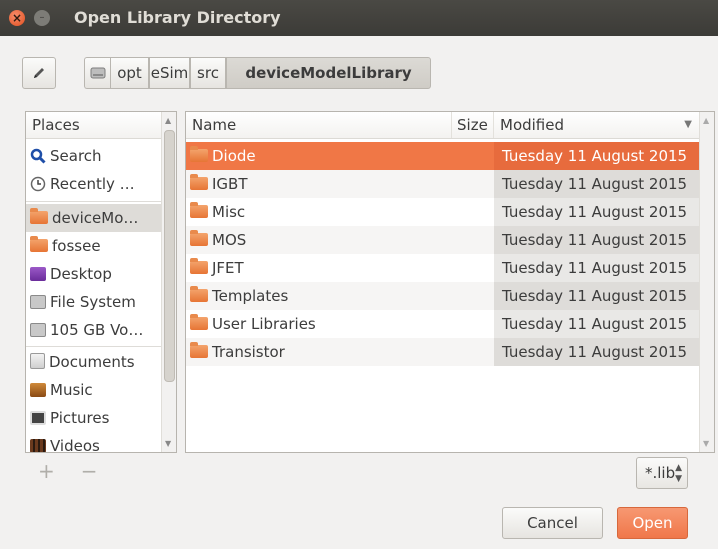 The height and width of the screenshot is (549, 718). Describe the element at coordinates (662, 473) in the screenshot. I see `file-filter-select: *.lib ▲ ▼` at that location.